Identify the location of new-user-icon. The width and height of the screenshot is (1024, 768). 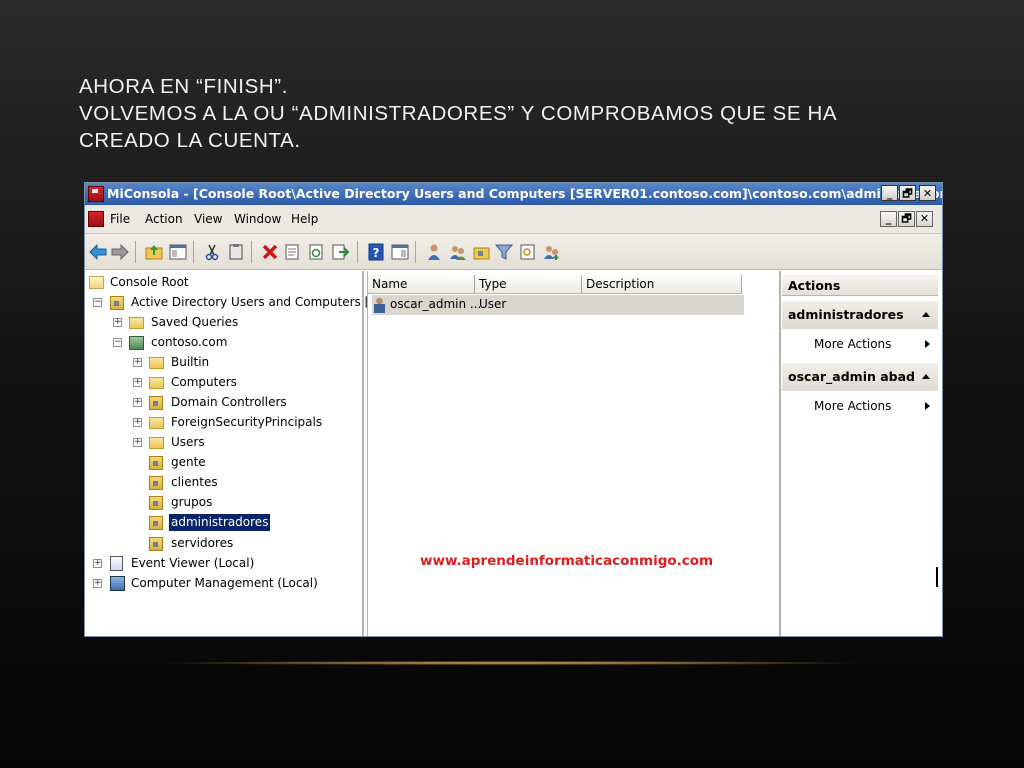
(434, 252).